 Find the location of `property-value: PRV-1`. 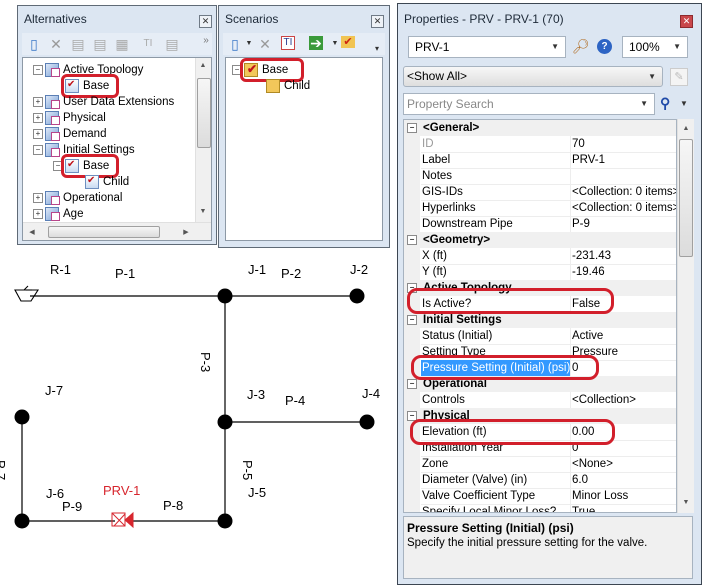

property-value: PRV-1 is located at coordinates (623, 160).